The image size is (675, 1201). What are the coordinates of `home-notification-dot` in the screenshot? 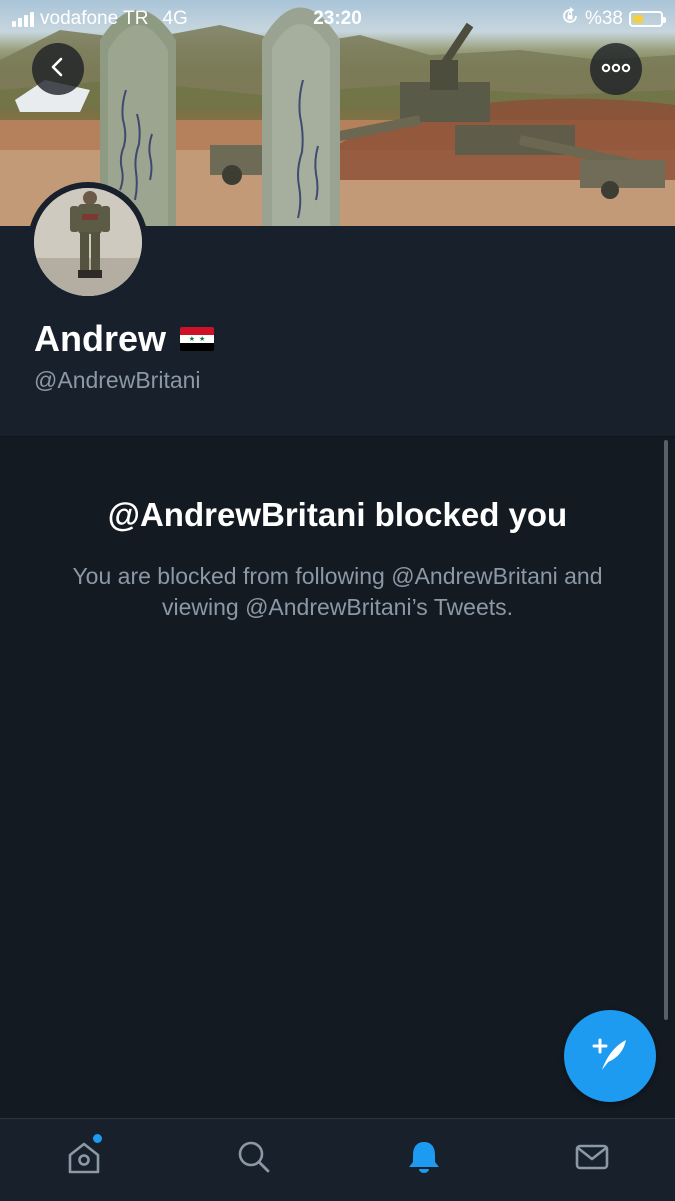 It's located at (97, 1138).